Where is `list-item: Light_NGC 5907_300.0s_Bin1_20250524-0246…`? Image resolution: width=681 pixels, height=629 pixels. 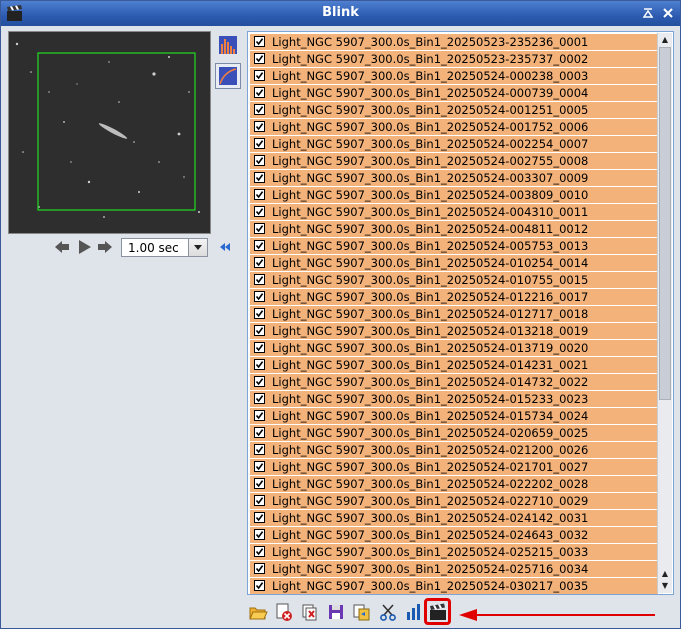 list-item: Light_NGC 5907_300.0s_Bin1_20250524-0246… is located at coordinates (454, 535).